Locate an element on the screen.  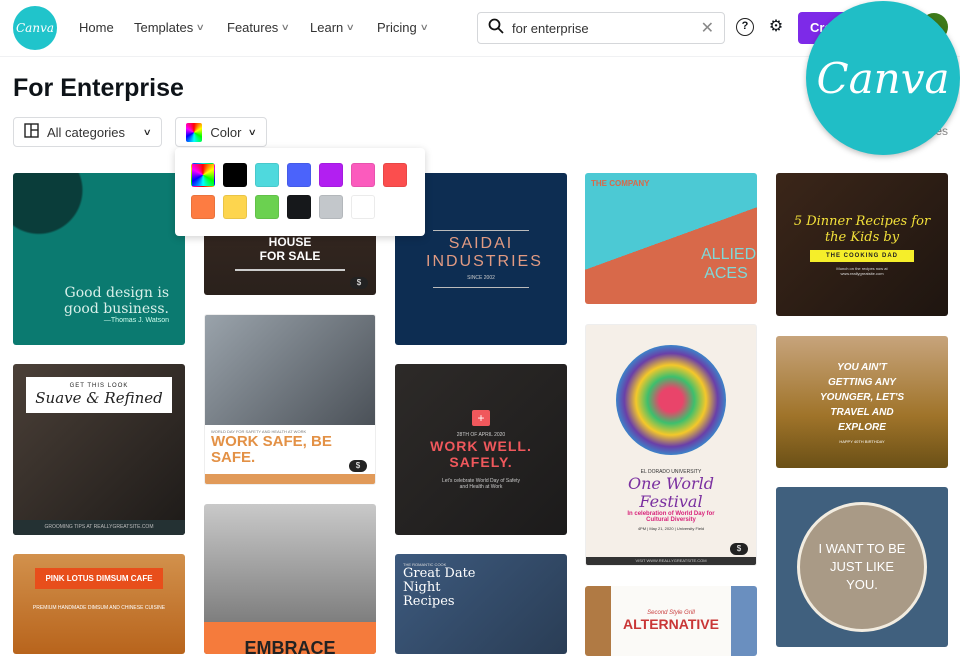
category-filter: All categories ∨ is located at coordinates (87, 132).